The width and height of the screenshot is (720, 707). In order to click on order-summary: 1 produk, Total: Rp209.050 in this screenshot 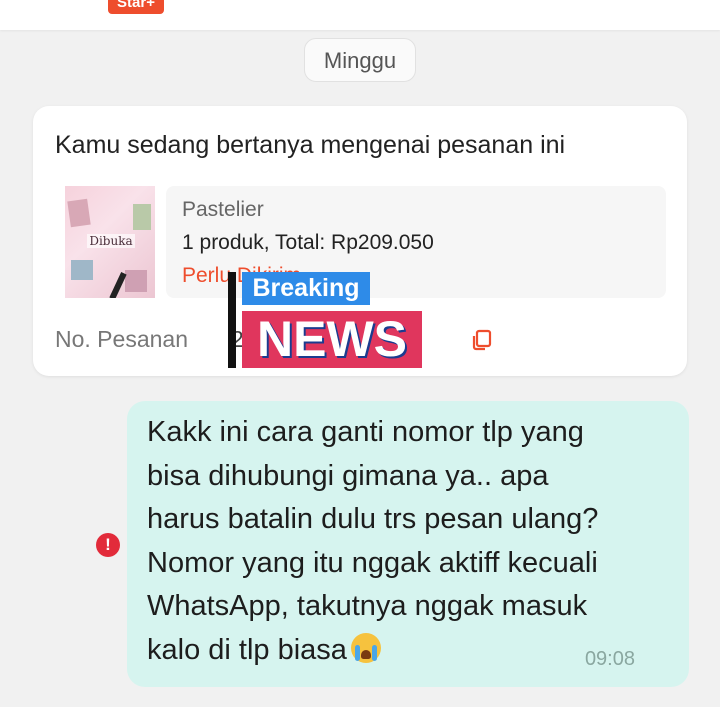, I will do `click(308, 242)`.